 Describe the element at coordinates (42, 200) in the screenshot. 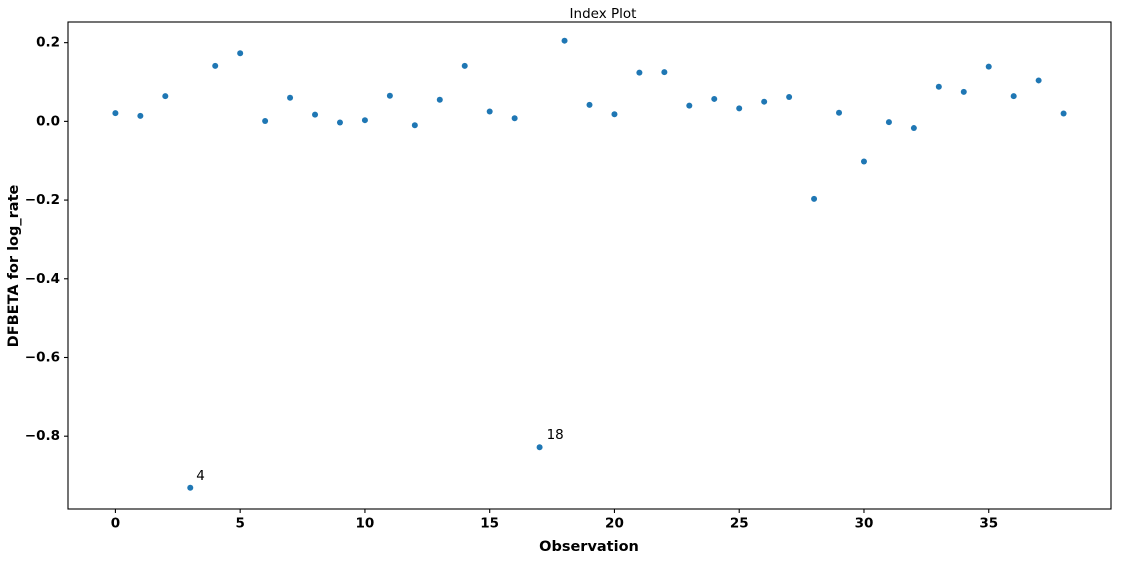

I see `y-tick-label: −0.2` at that location.